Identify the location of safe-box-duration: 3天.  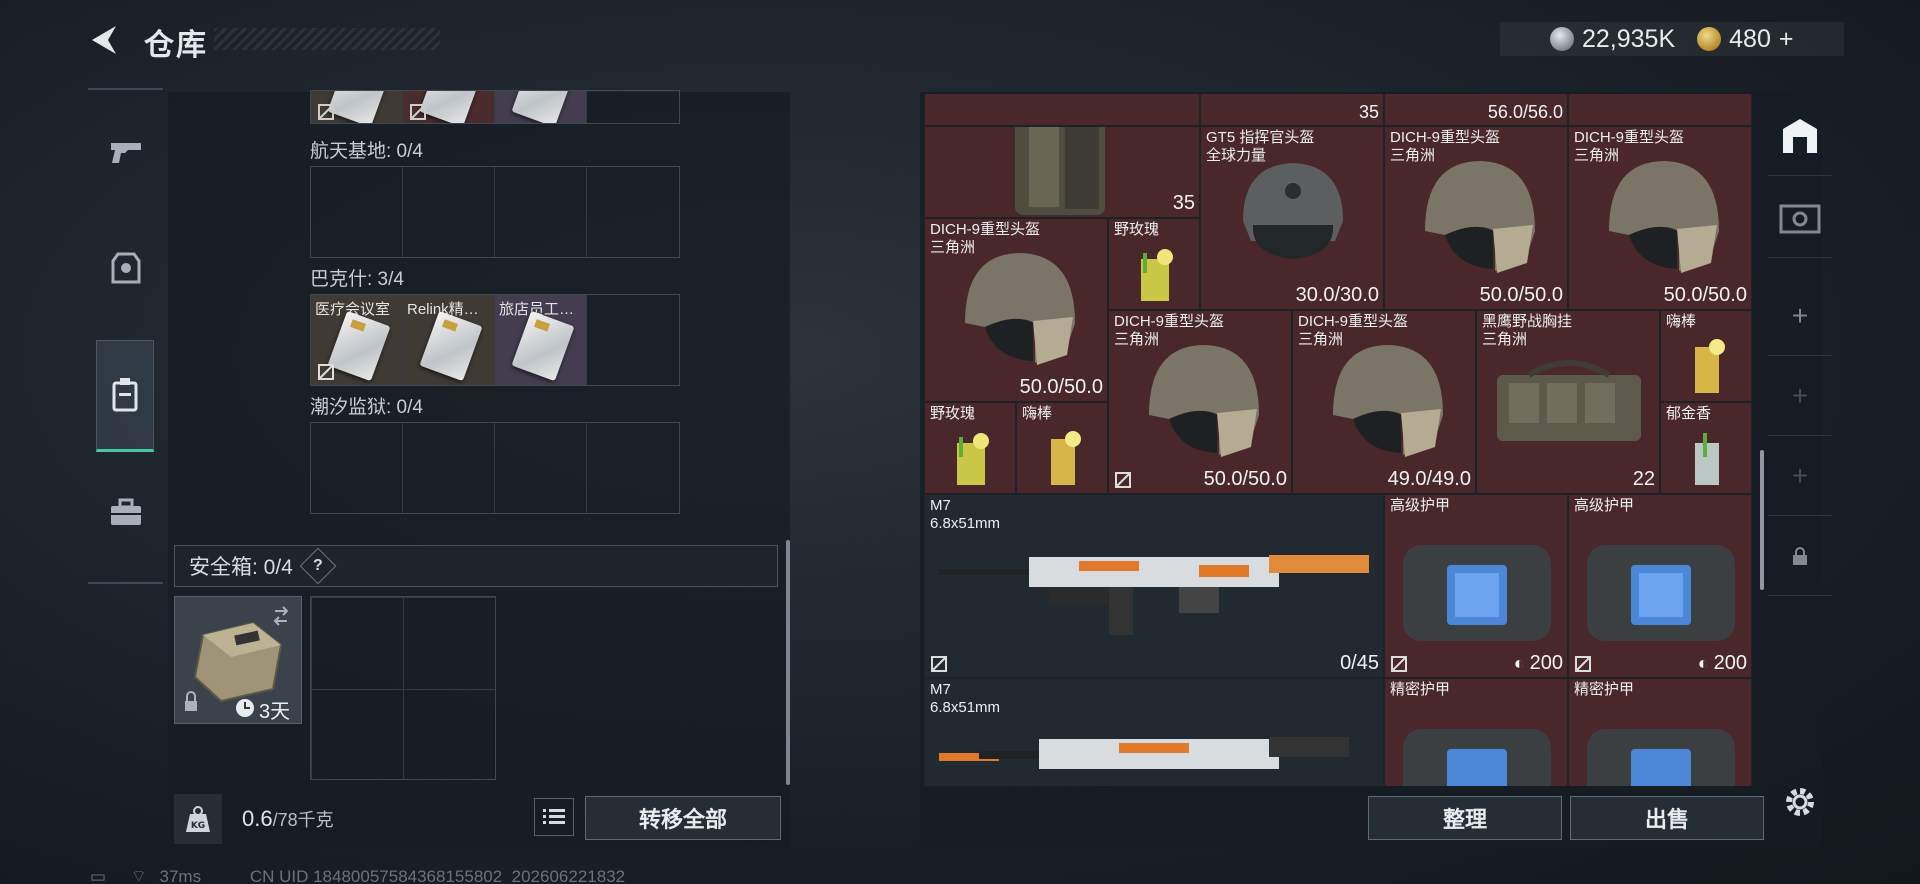
(275, 712).